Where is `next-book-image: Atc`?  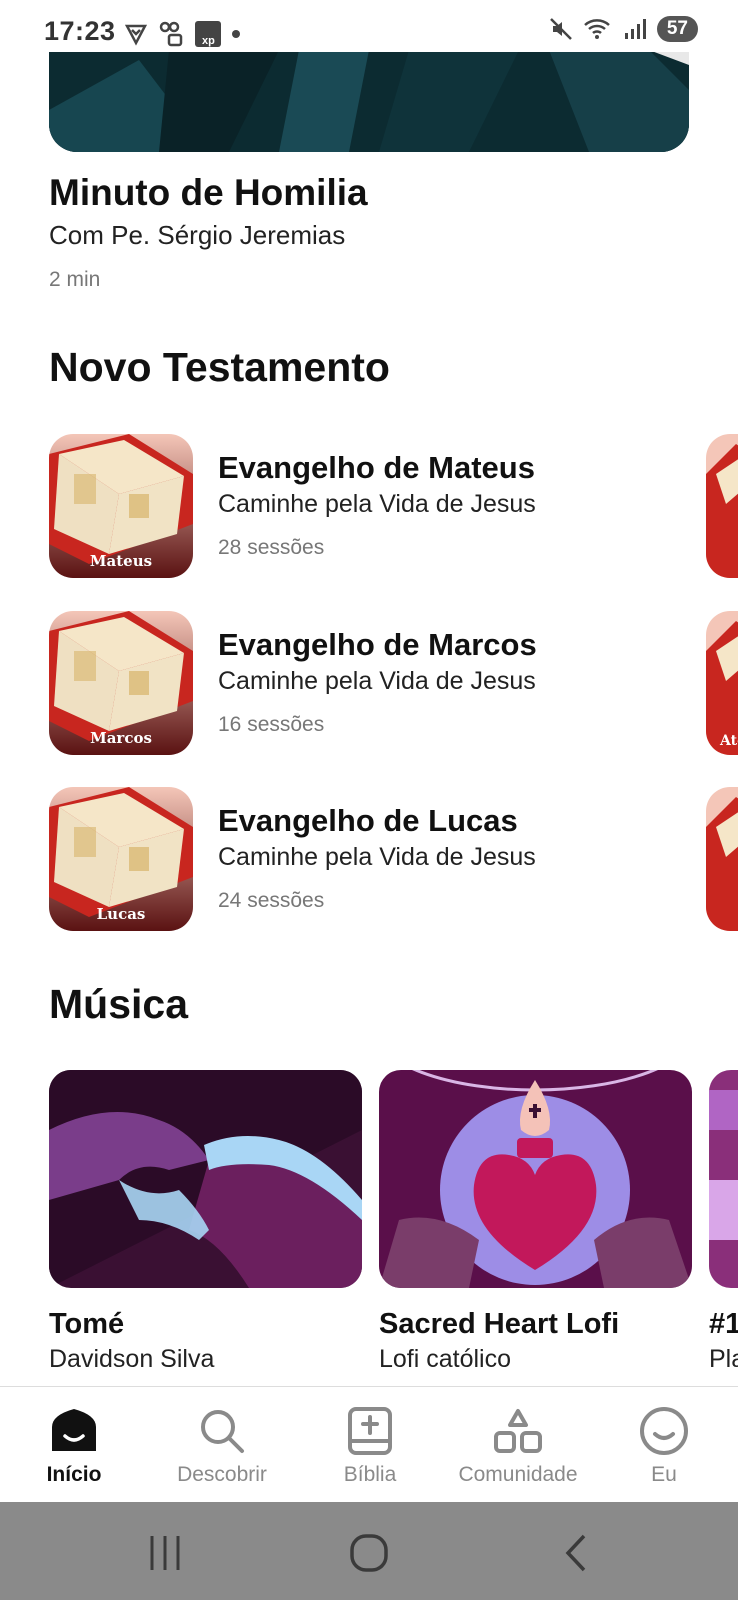
next-book-image: Atc is located at coordinates (722, 683).